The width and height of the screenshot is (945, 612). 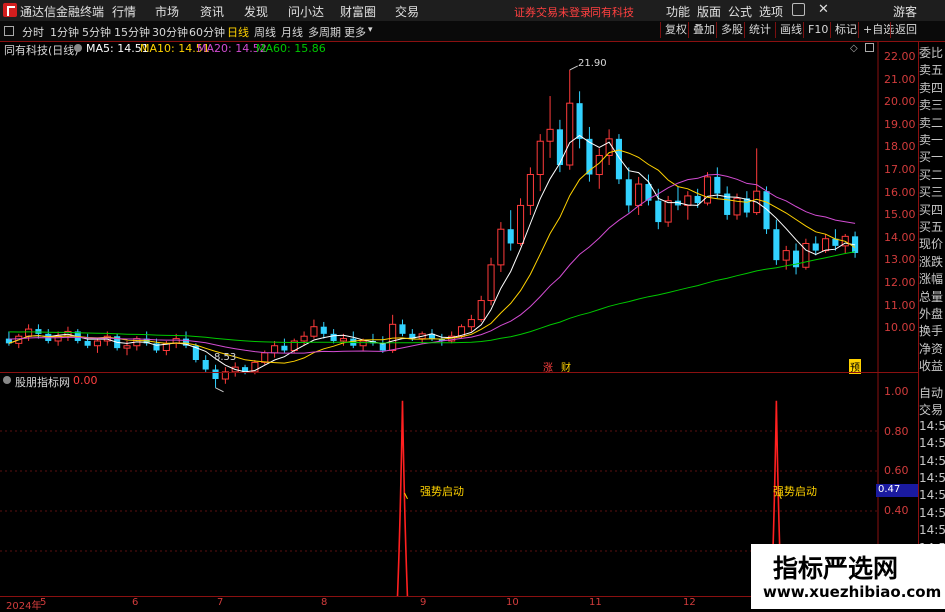 I want to click on quote-field-label: 现价, so click(x=931, y=243).